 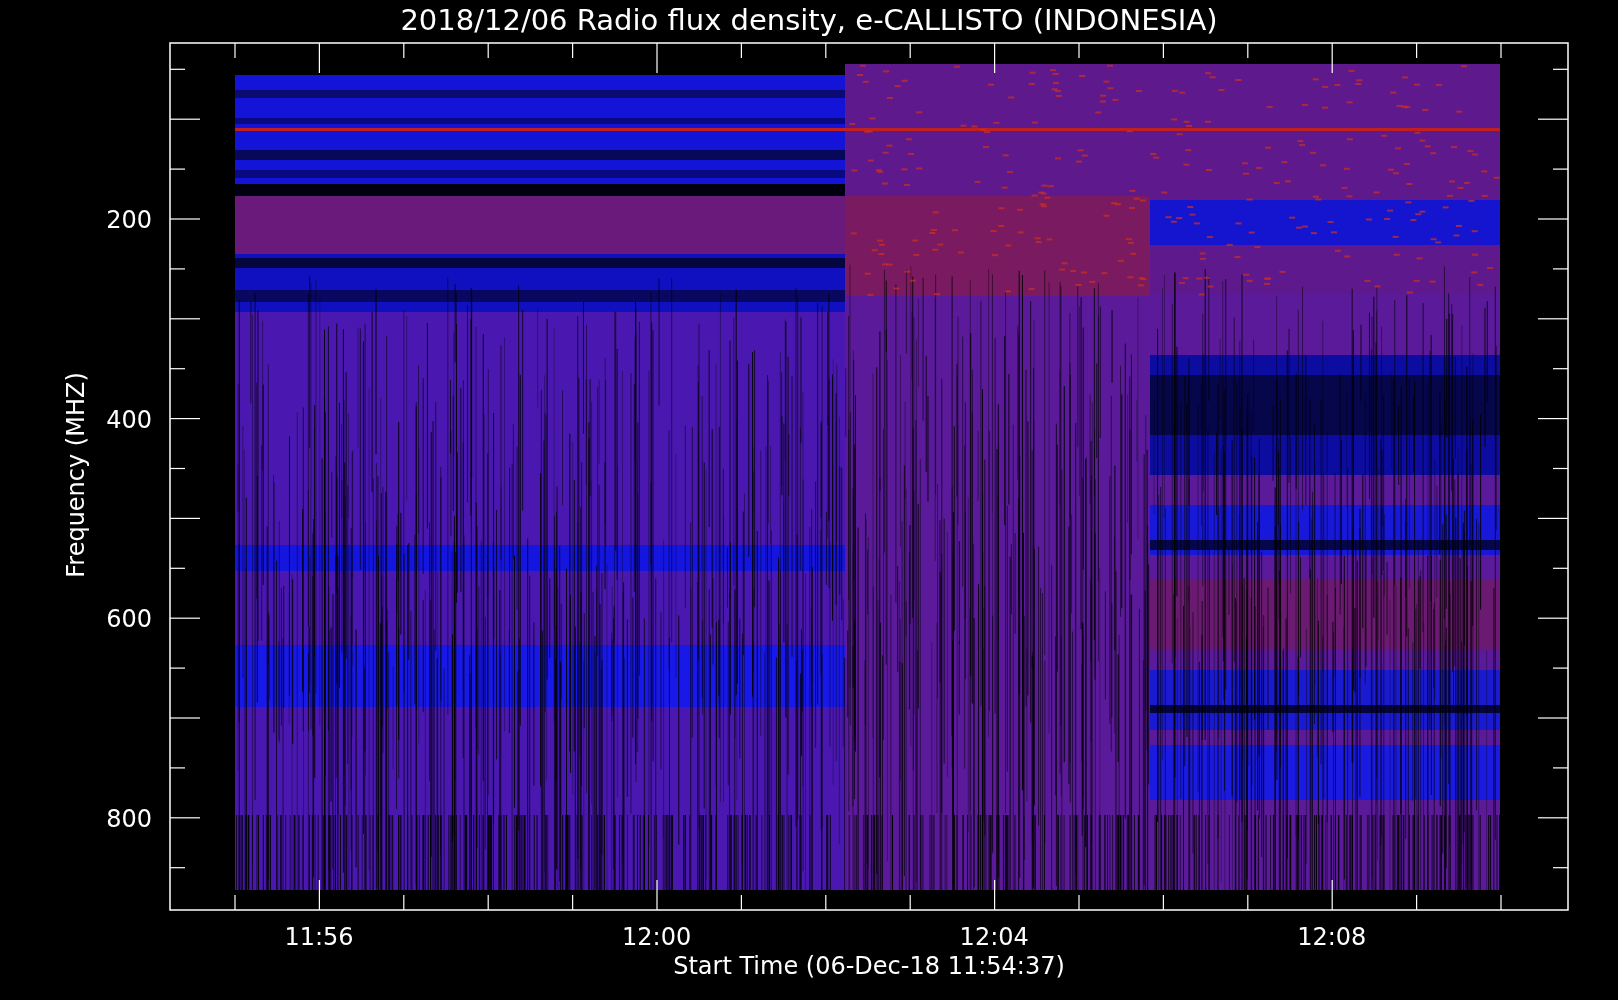 What do you see at coordinates (869, 966) in the screenshot?
I see `x-axis-title: Start Time (06-Dec-18 11:54:37)` at bounding box center [869, 966].